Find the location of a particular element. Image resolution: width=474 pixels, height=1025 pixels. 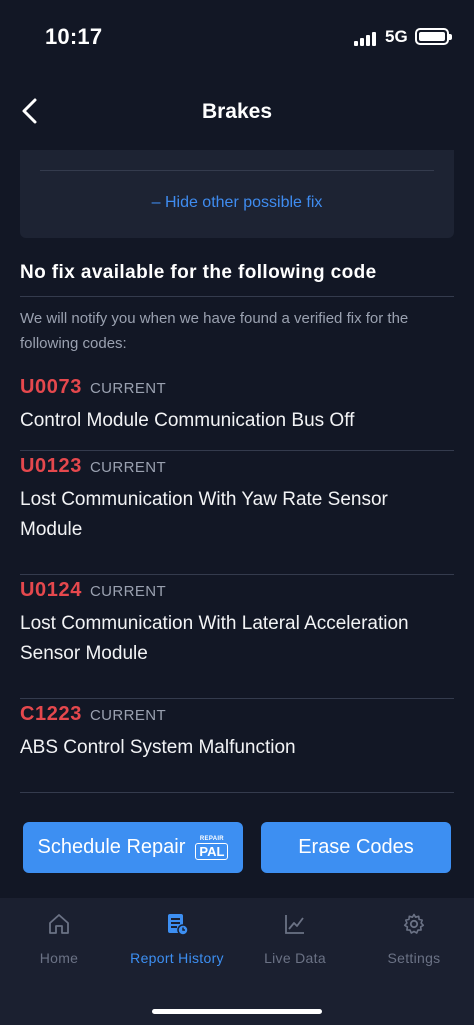

tab-label: Settings is located at coordinates (414, 958).